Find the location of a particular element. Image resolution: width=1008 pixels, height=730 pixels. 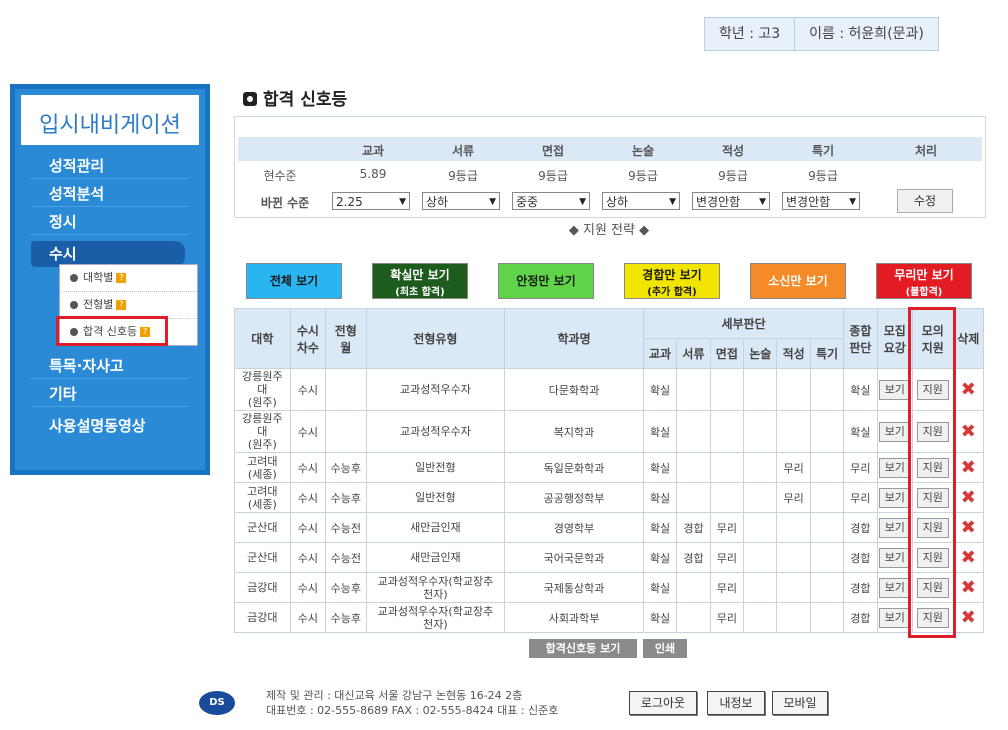

header-detail: 세부판단 is located at coordinates (743, 323).